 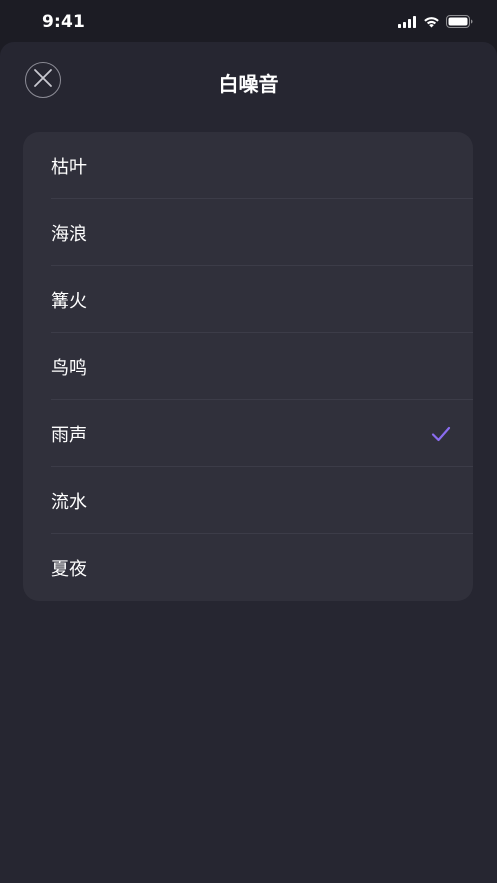 What do you see at coordinates (69, 301) in the screenshot?
I see `list-item-label: 篝火` at bounding box center [69, 301].